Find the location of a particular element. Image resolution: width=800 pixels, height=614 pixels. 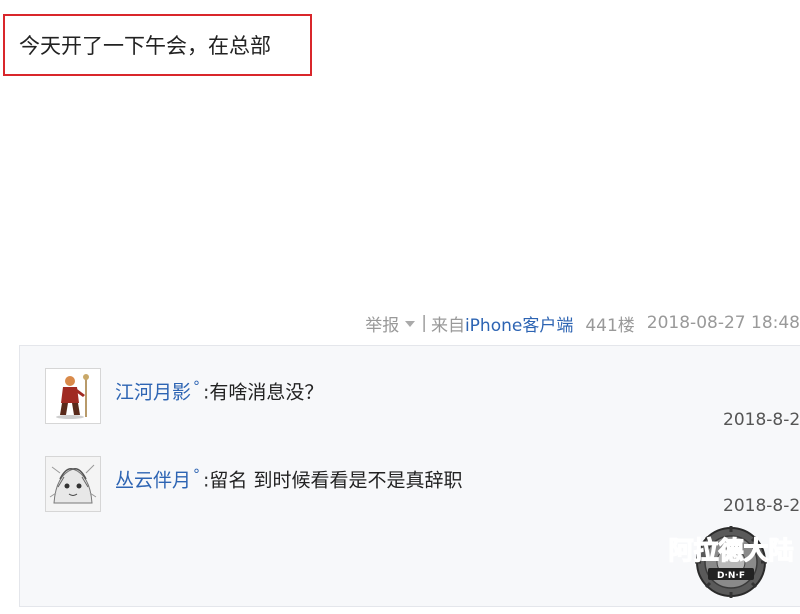

reply-username: 江河月影 is located at coordinates (153, 392).